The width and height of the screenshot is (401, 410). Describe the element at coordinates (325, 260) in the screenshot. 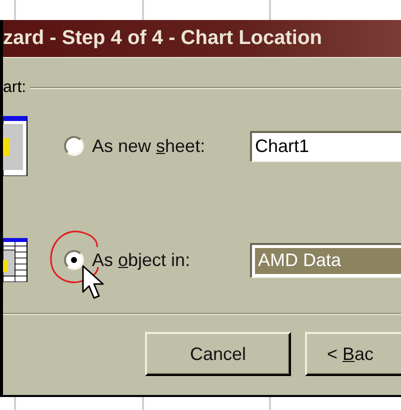

I see `sheet-dropdown: AMD Data` at that location.